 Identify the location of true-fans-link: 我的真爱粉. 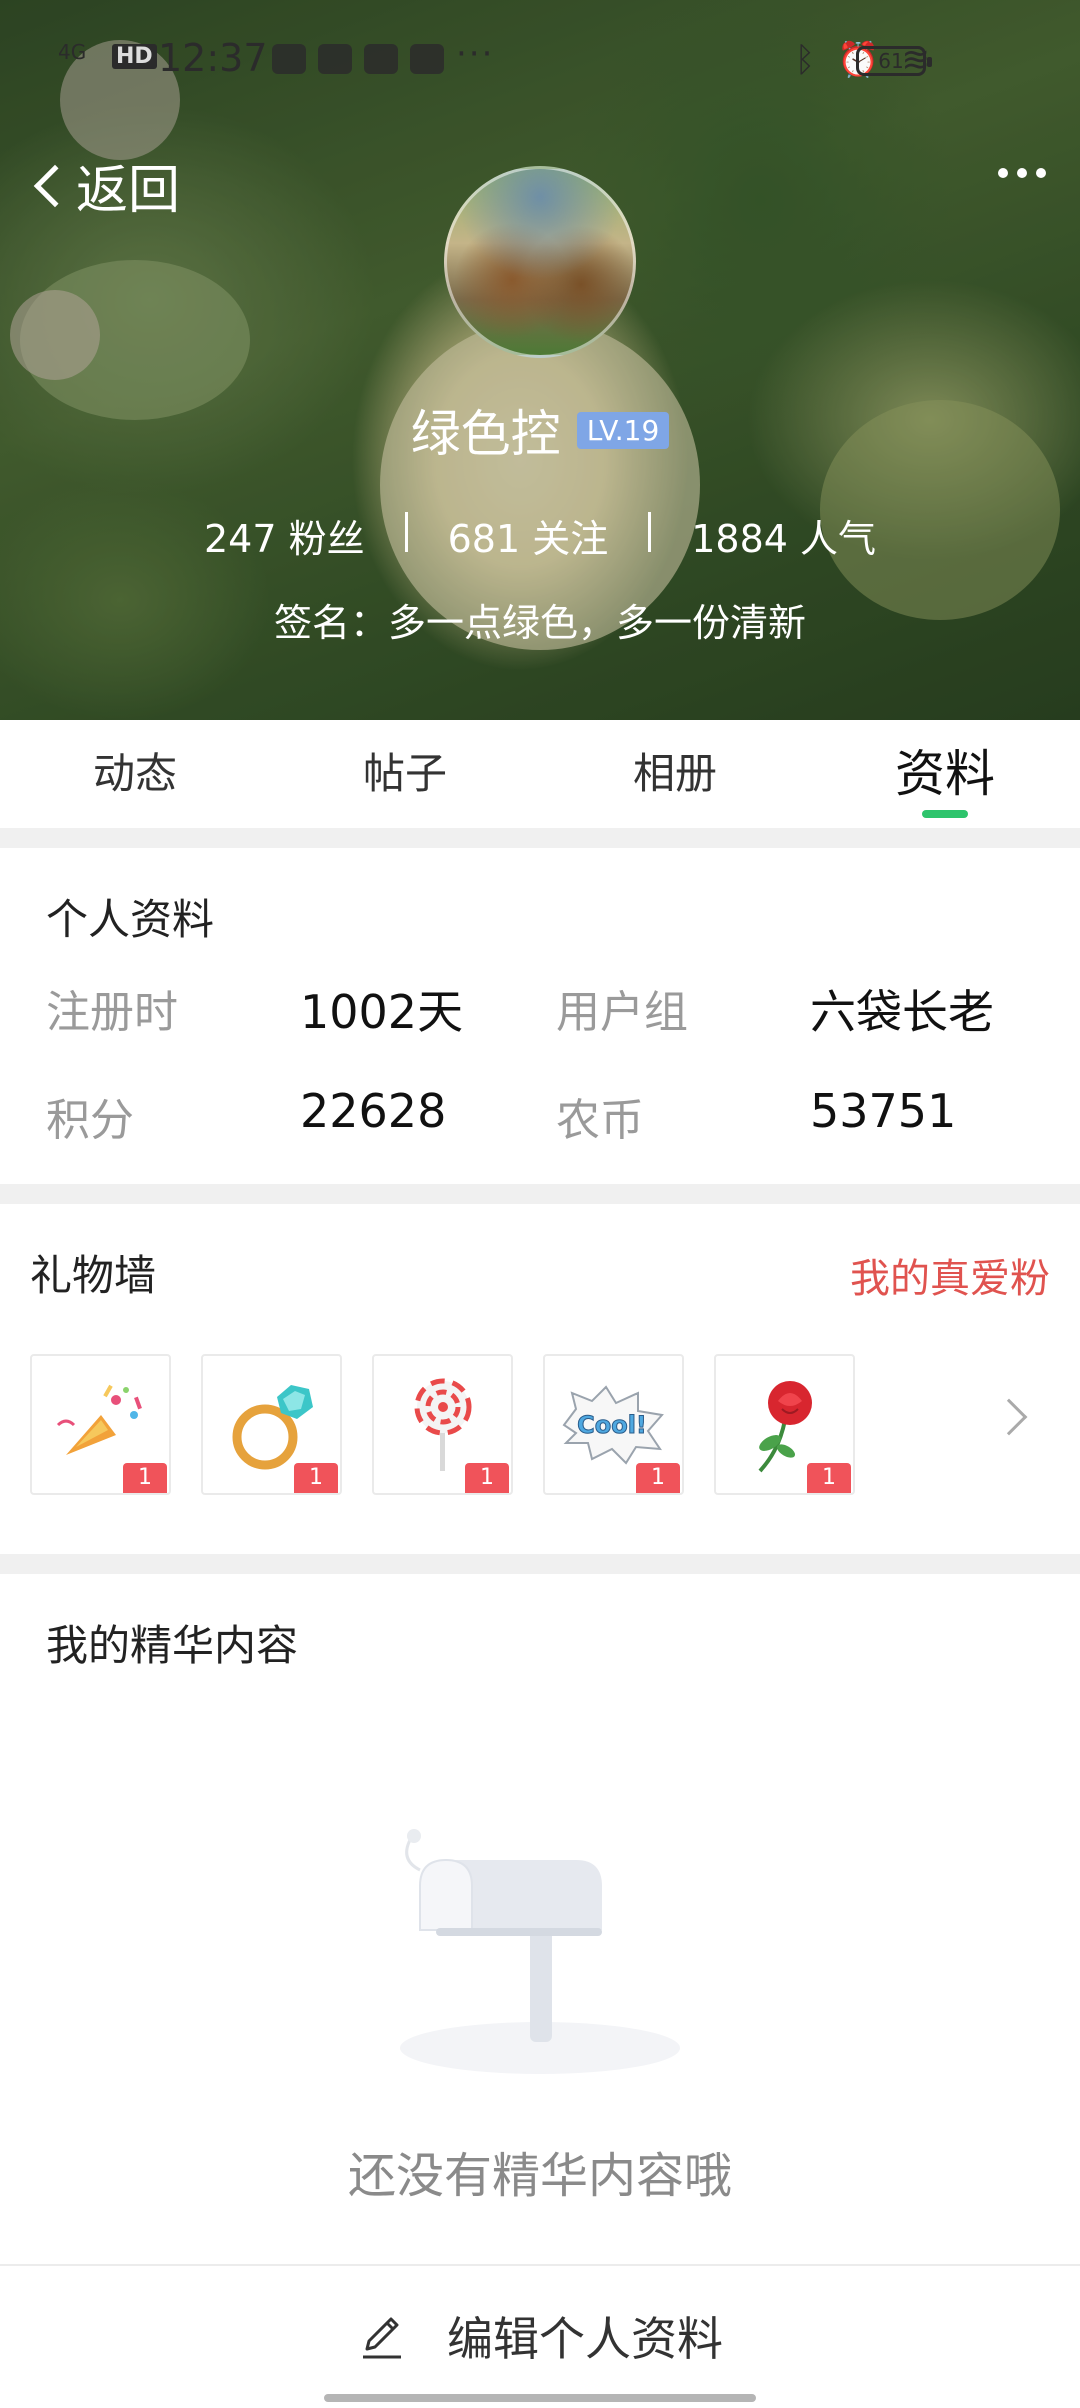
(950, 1275).